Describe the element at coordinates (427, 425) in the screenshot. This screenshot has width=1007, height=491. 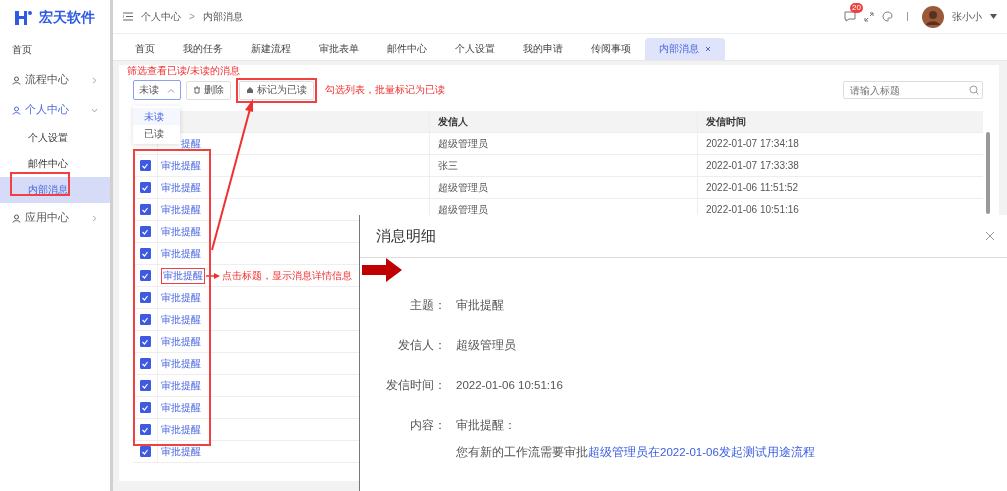
I see `field-label: 内容：` at that location.